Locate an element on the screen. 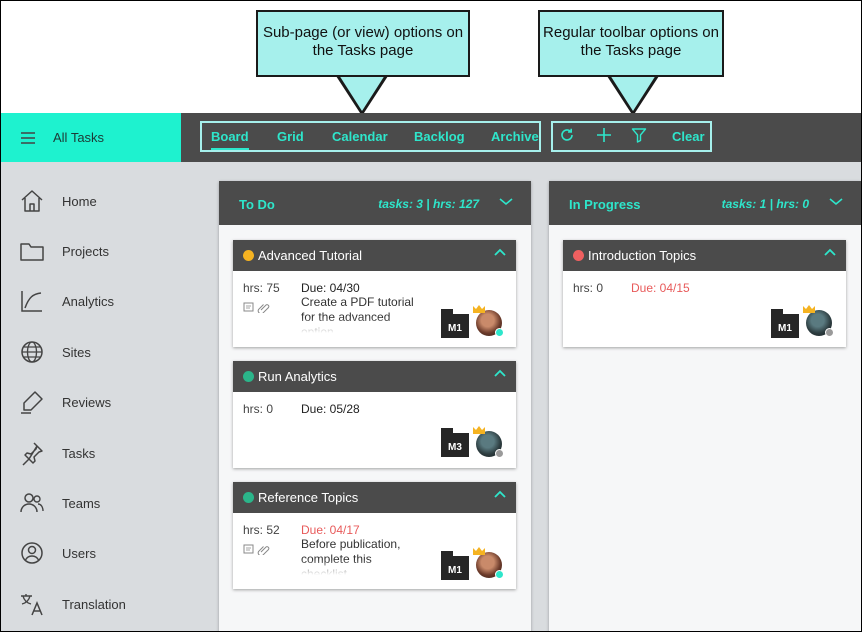 The width and height of the screenshot is (862, 632). sidebar-item-label: Reviews is located at coordinates (87, 402).